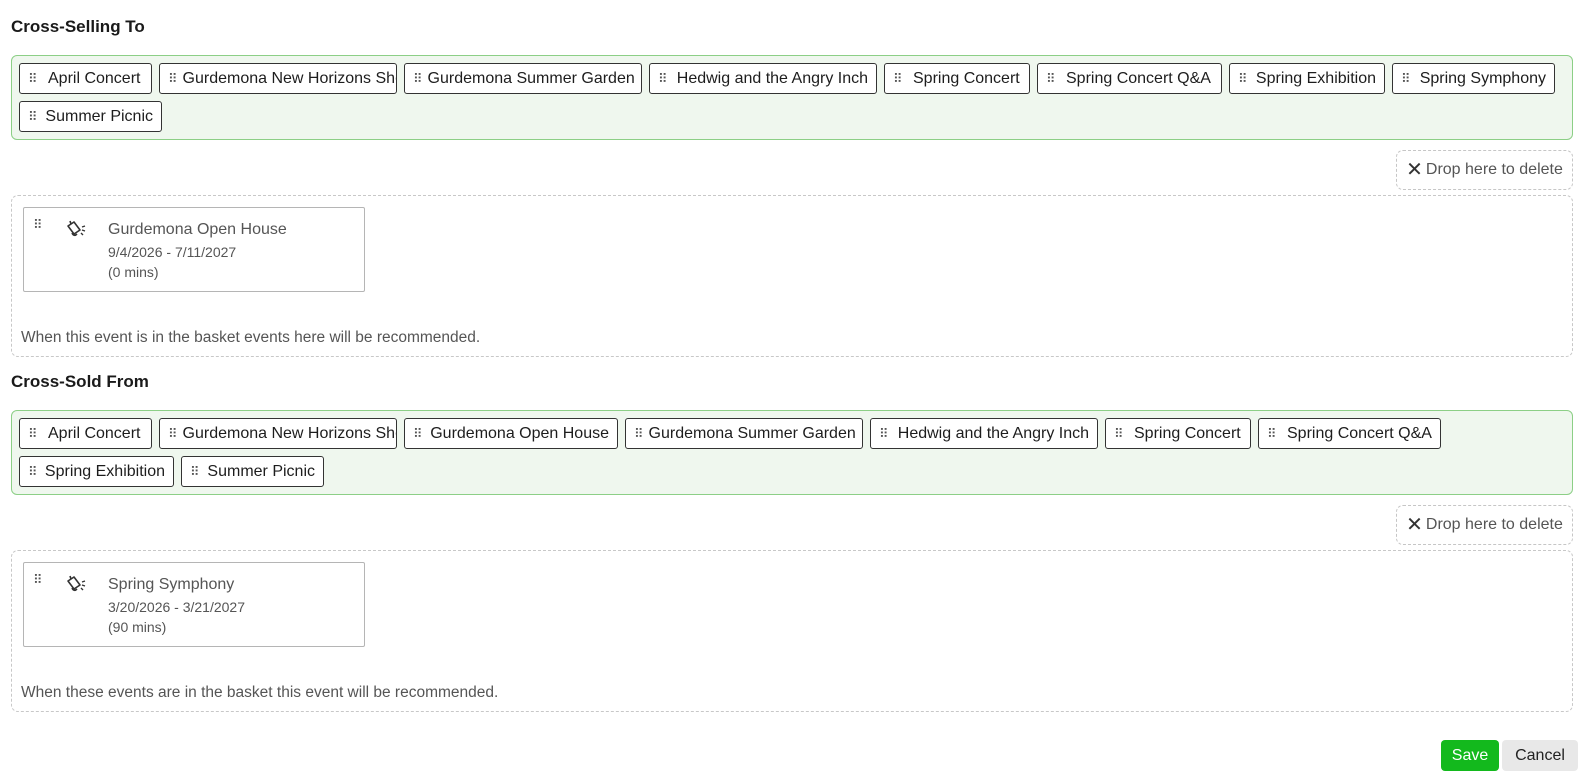 The height and width of the screenshot is (784, 1586). I want to click on cancel-button: Cancel, so click(1540, 755).